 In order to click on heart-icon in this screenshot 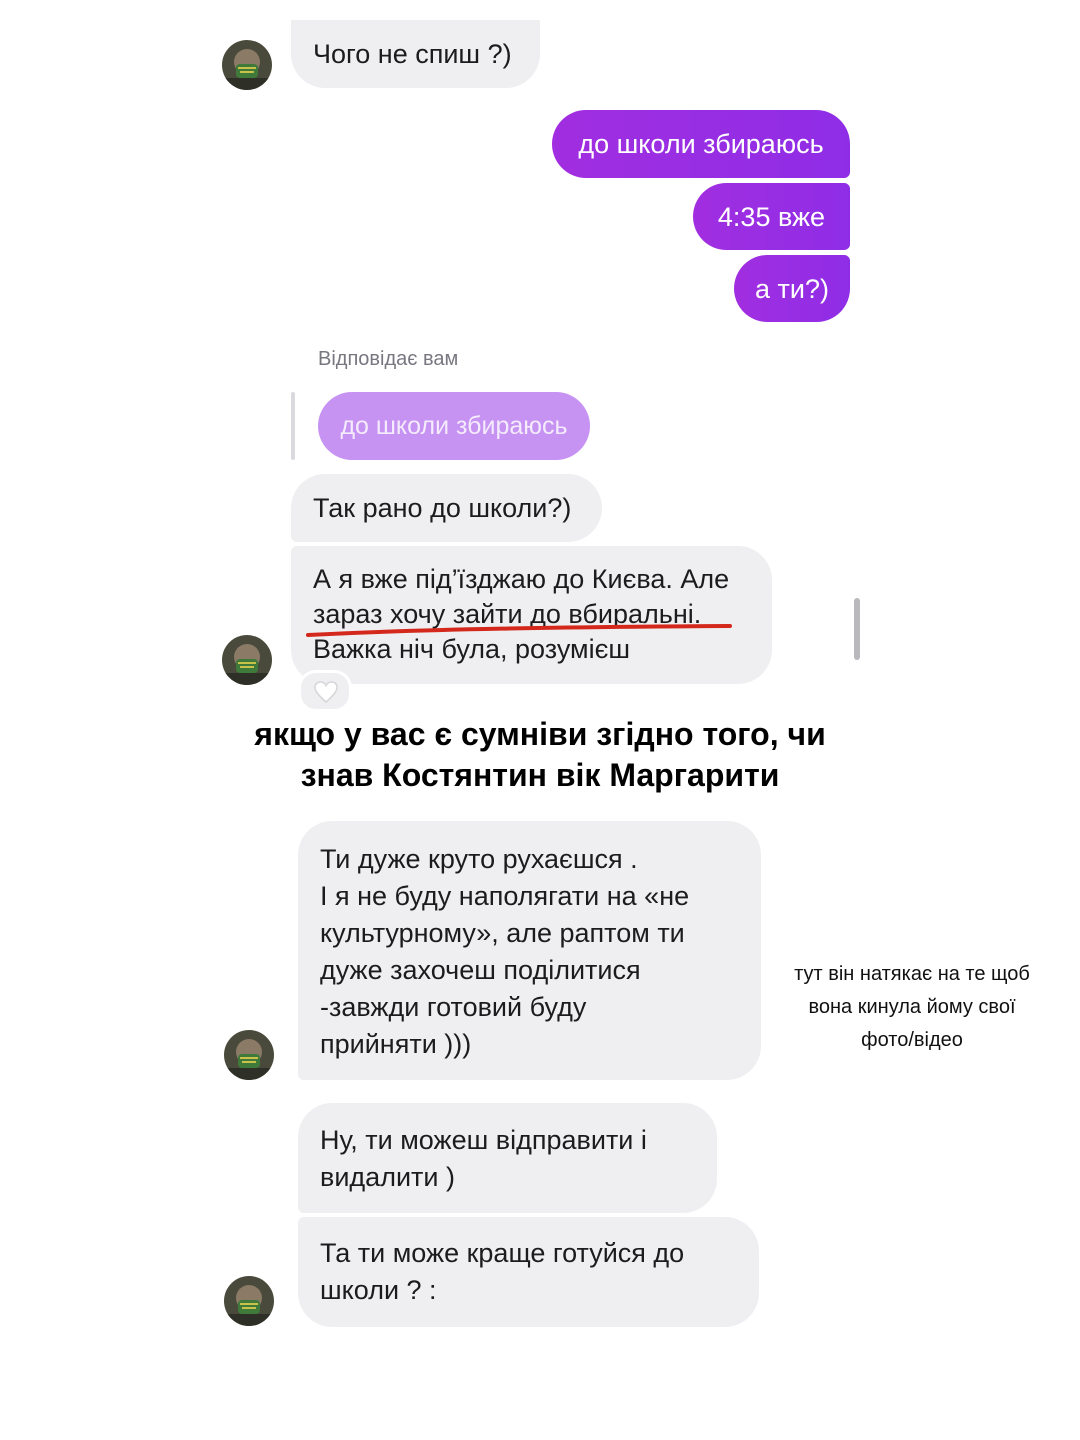, I will do `click(326, 692)`.